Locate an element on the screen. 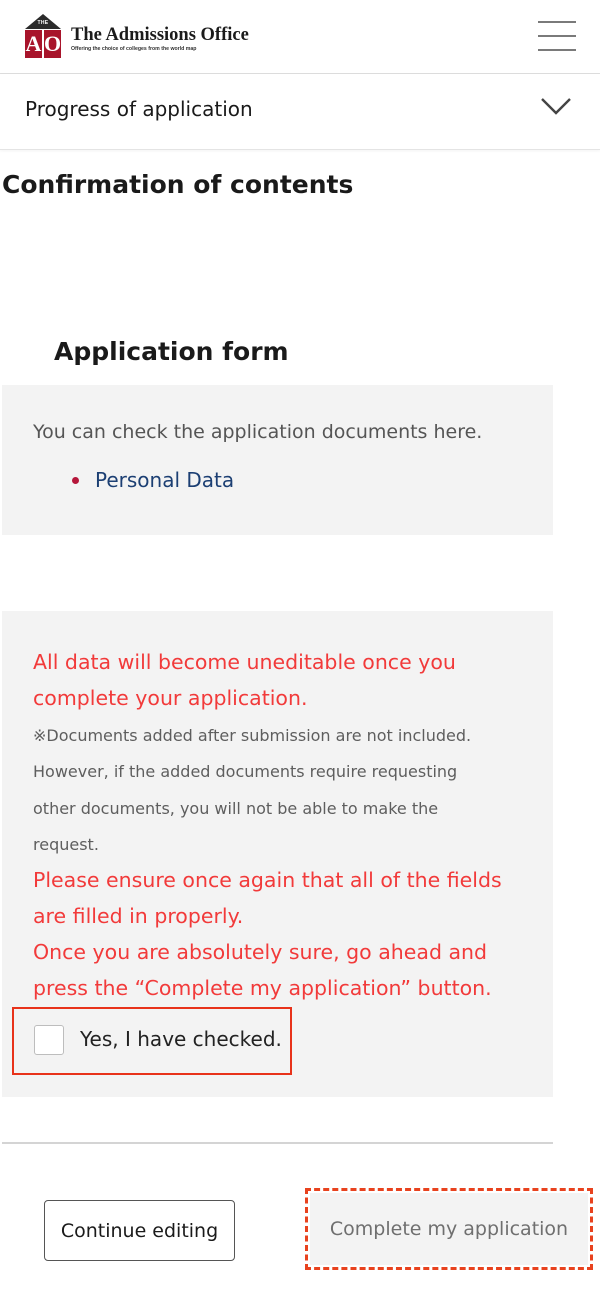 This screenshot has width=600, height=1297. page-title: Confirmation of contents is located at coordinates (178, 184).